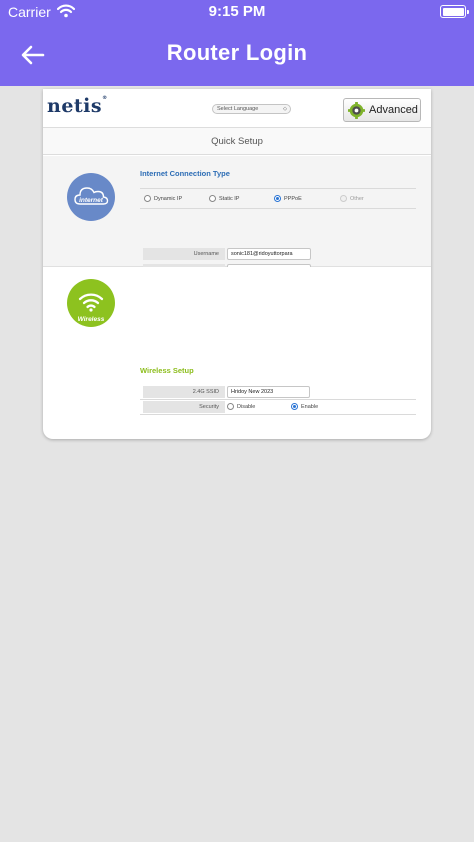  I want to click on svg-text: Wireless, so click(91, 319).